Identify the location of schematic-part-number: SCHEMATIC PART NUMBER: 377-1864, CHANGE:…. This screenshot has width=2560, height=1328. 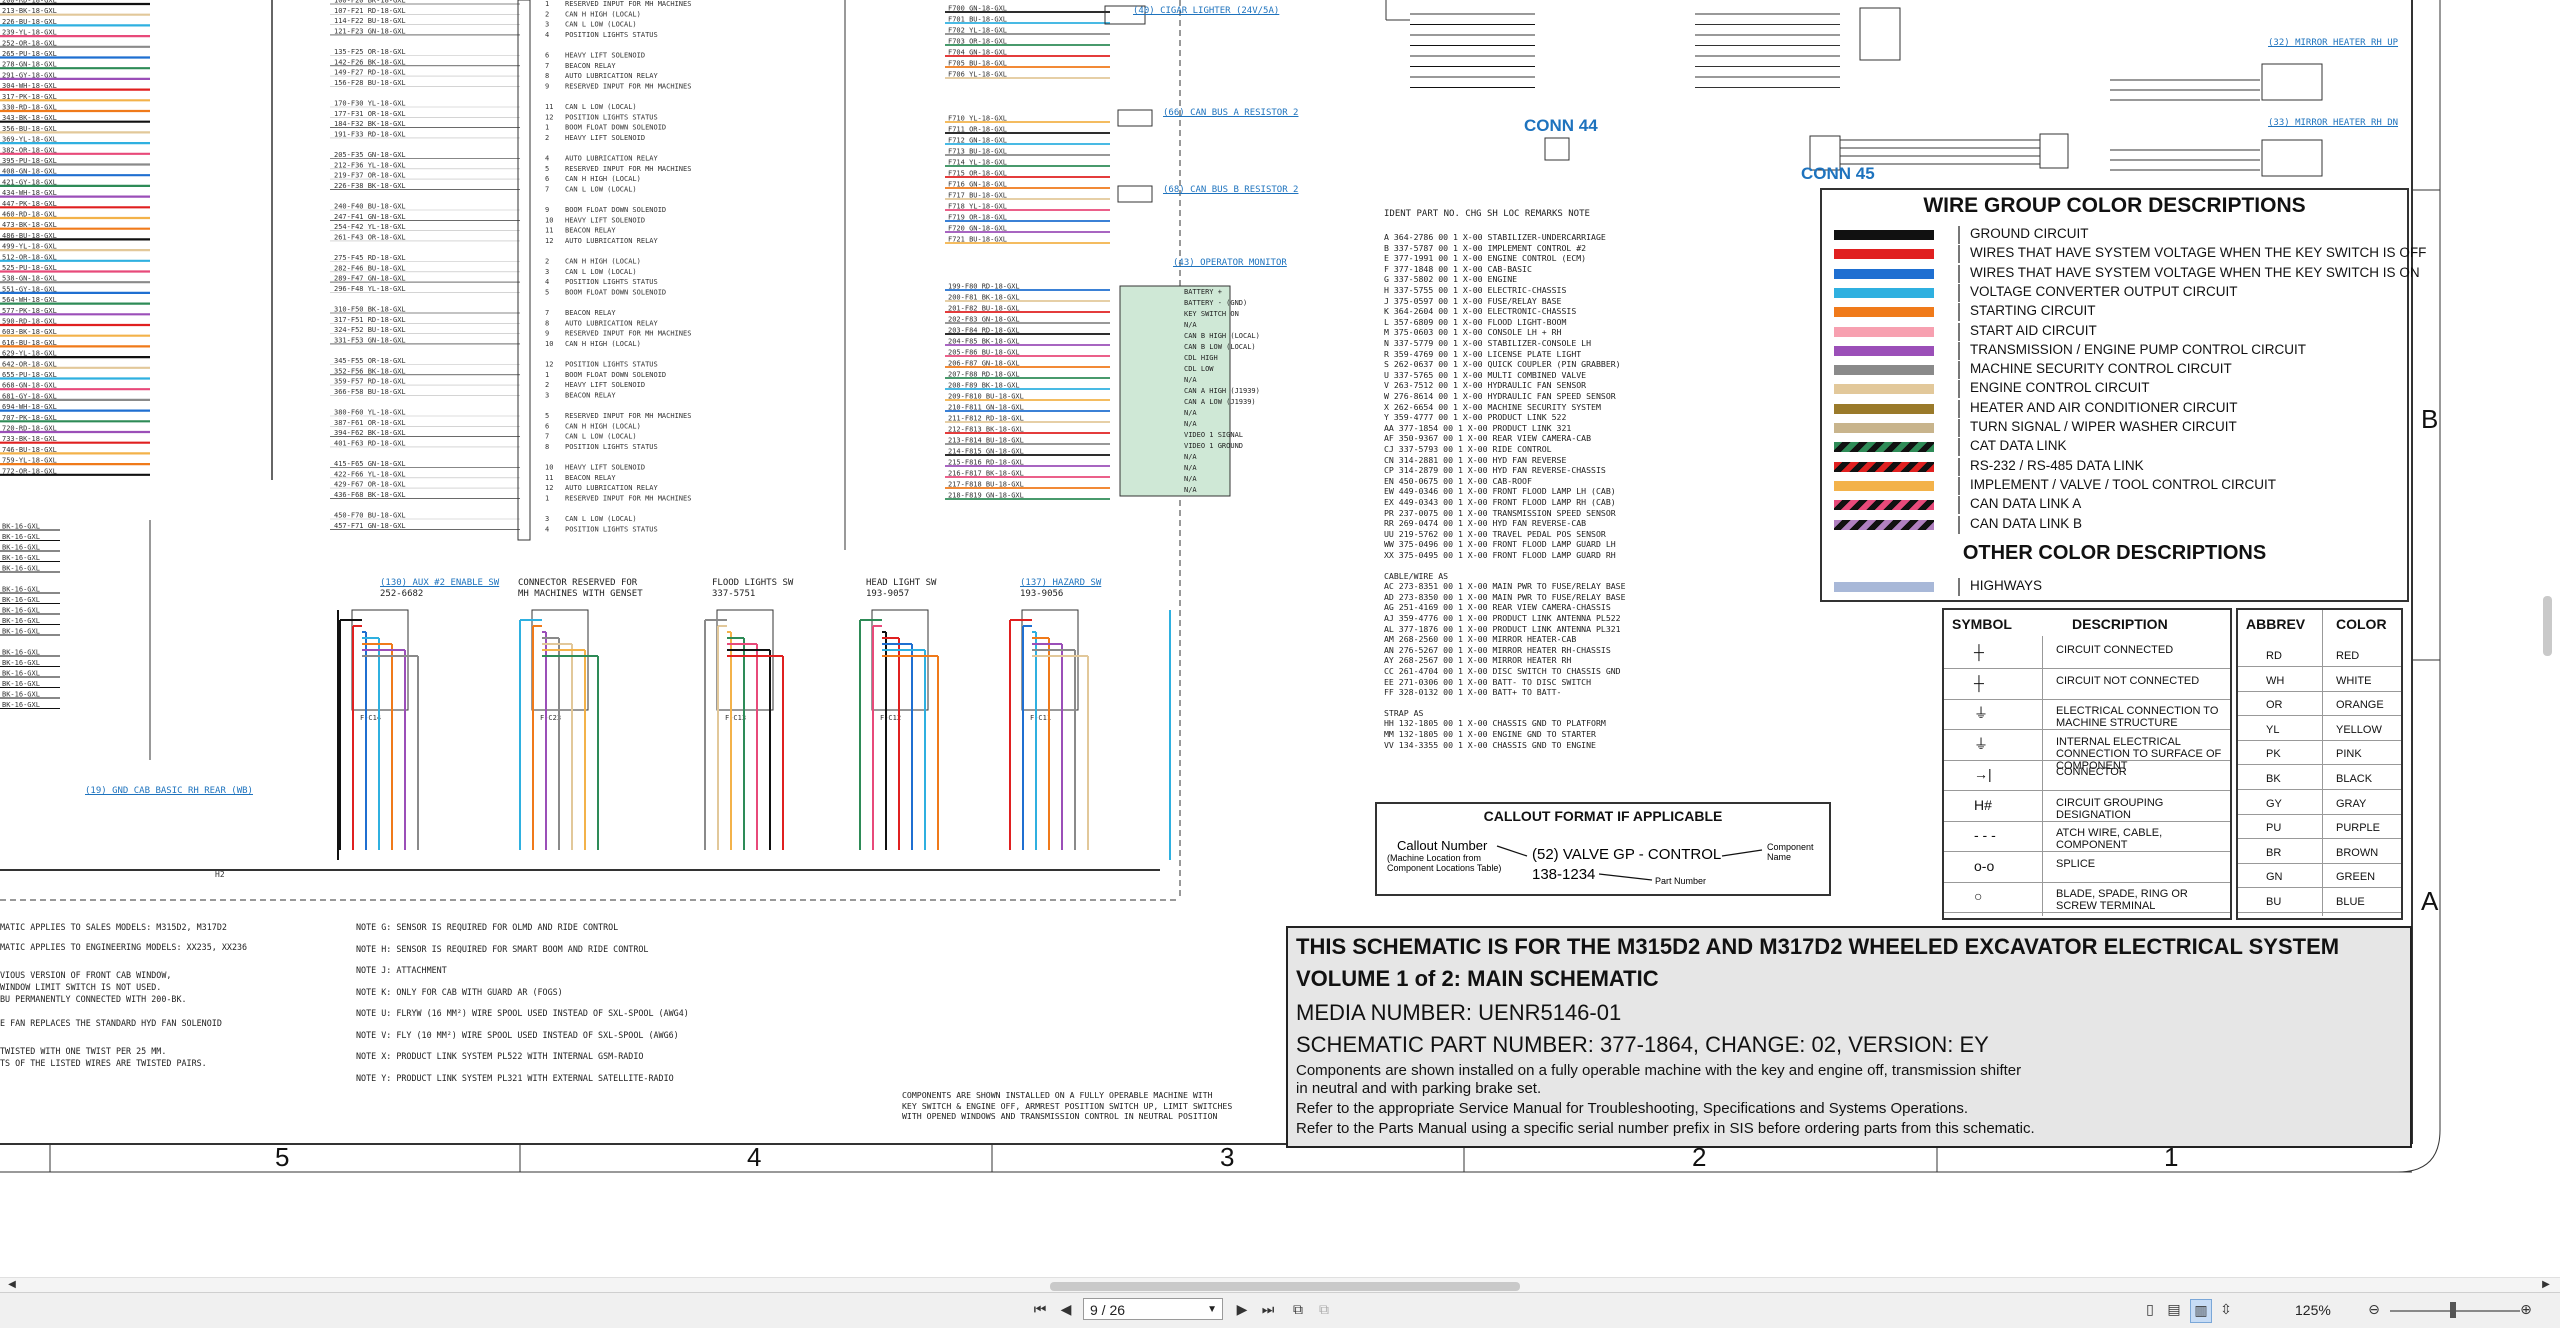
(1642, 1044).